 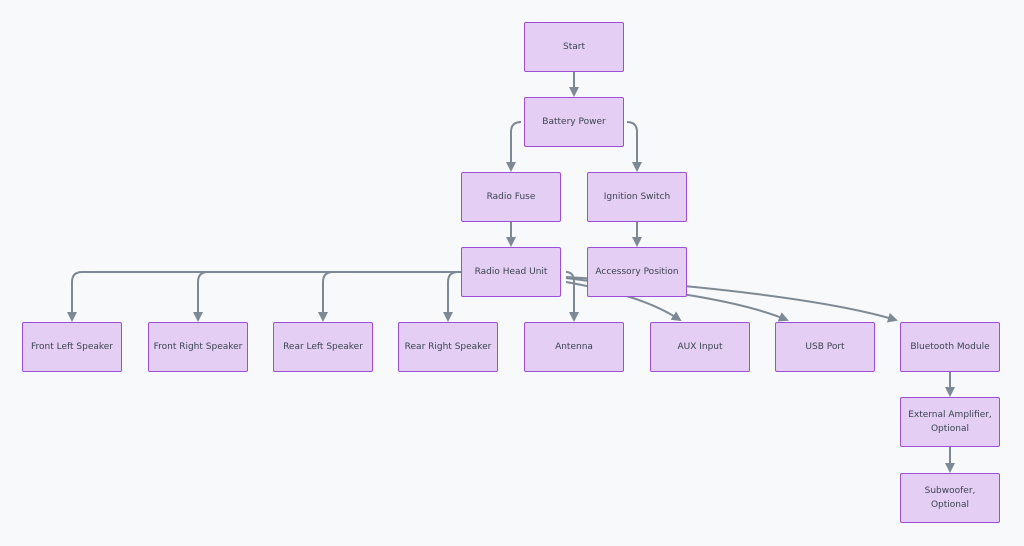 What do you see at coordinates (700, 347) in the screenshot?
I see `node-aux: AUX Input` at bounding box center [700, 347].